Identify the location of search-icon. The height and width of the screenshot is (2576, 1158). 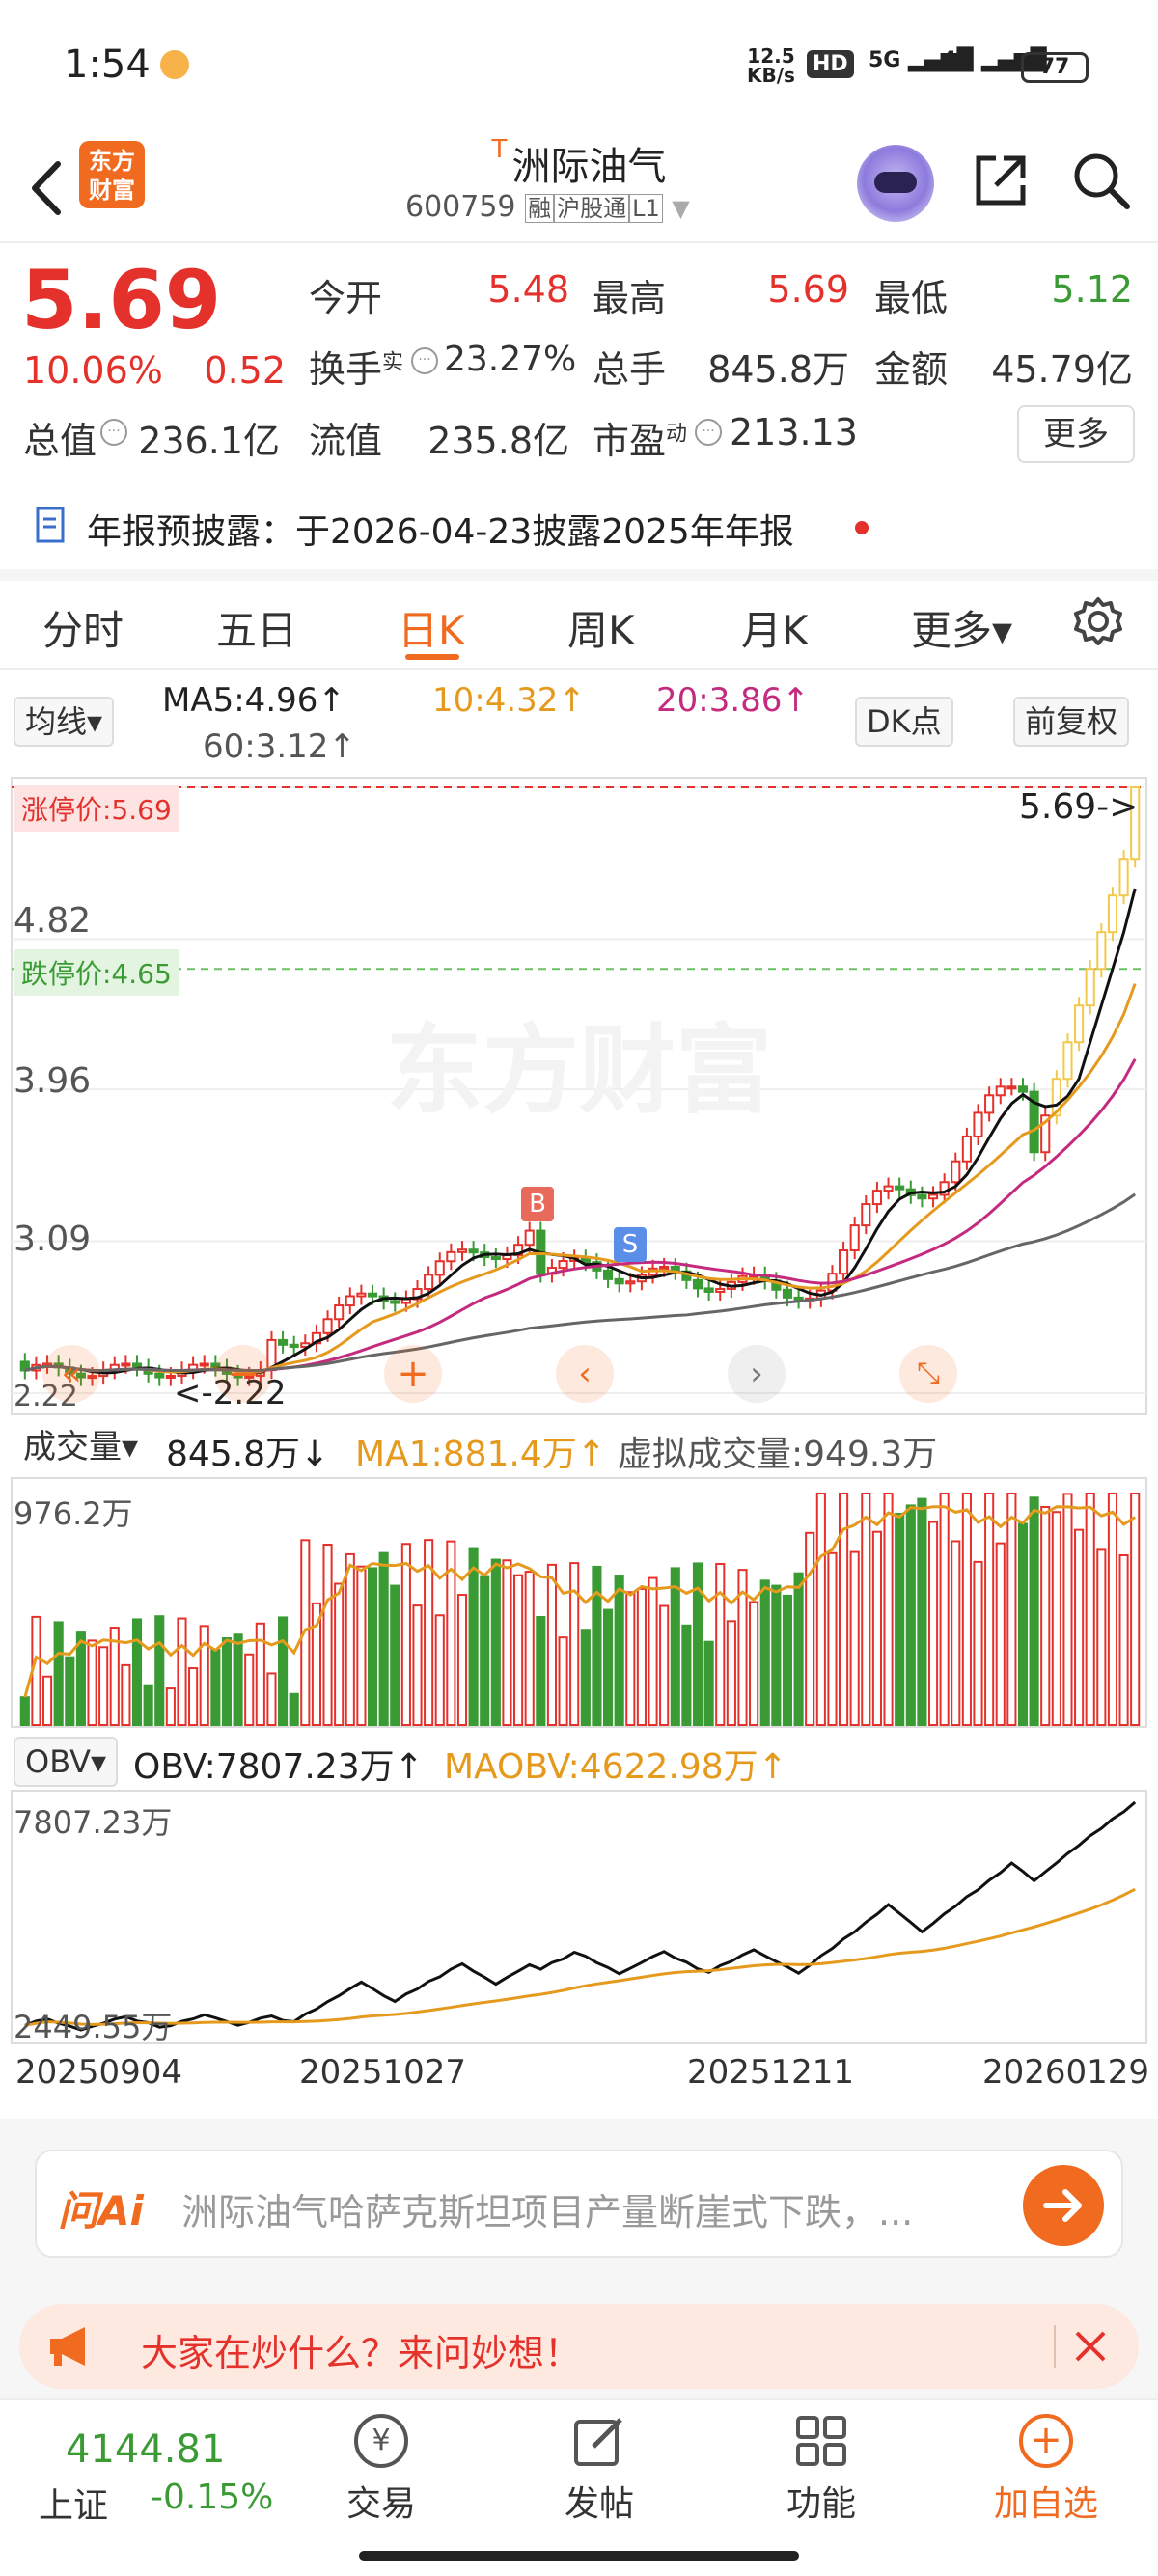
(1101, 180).